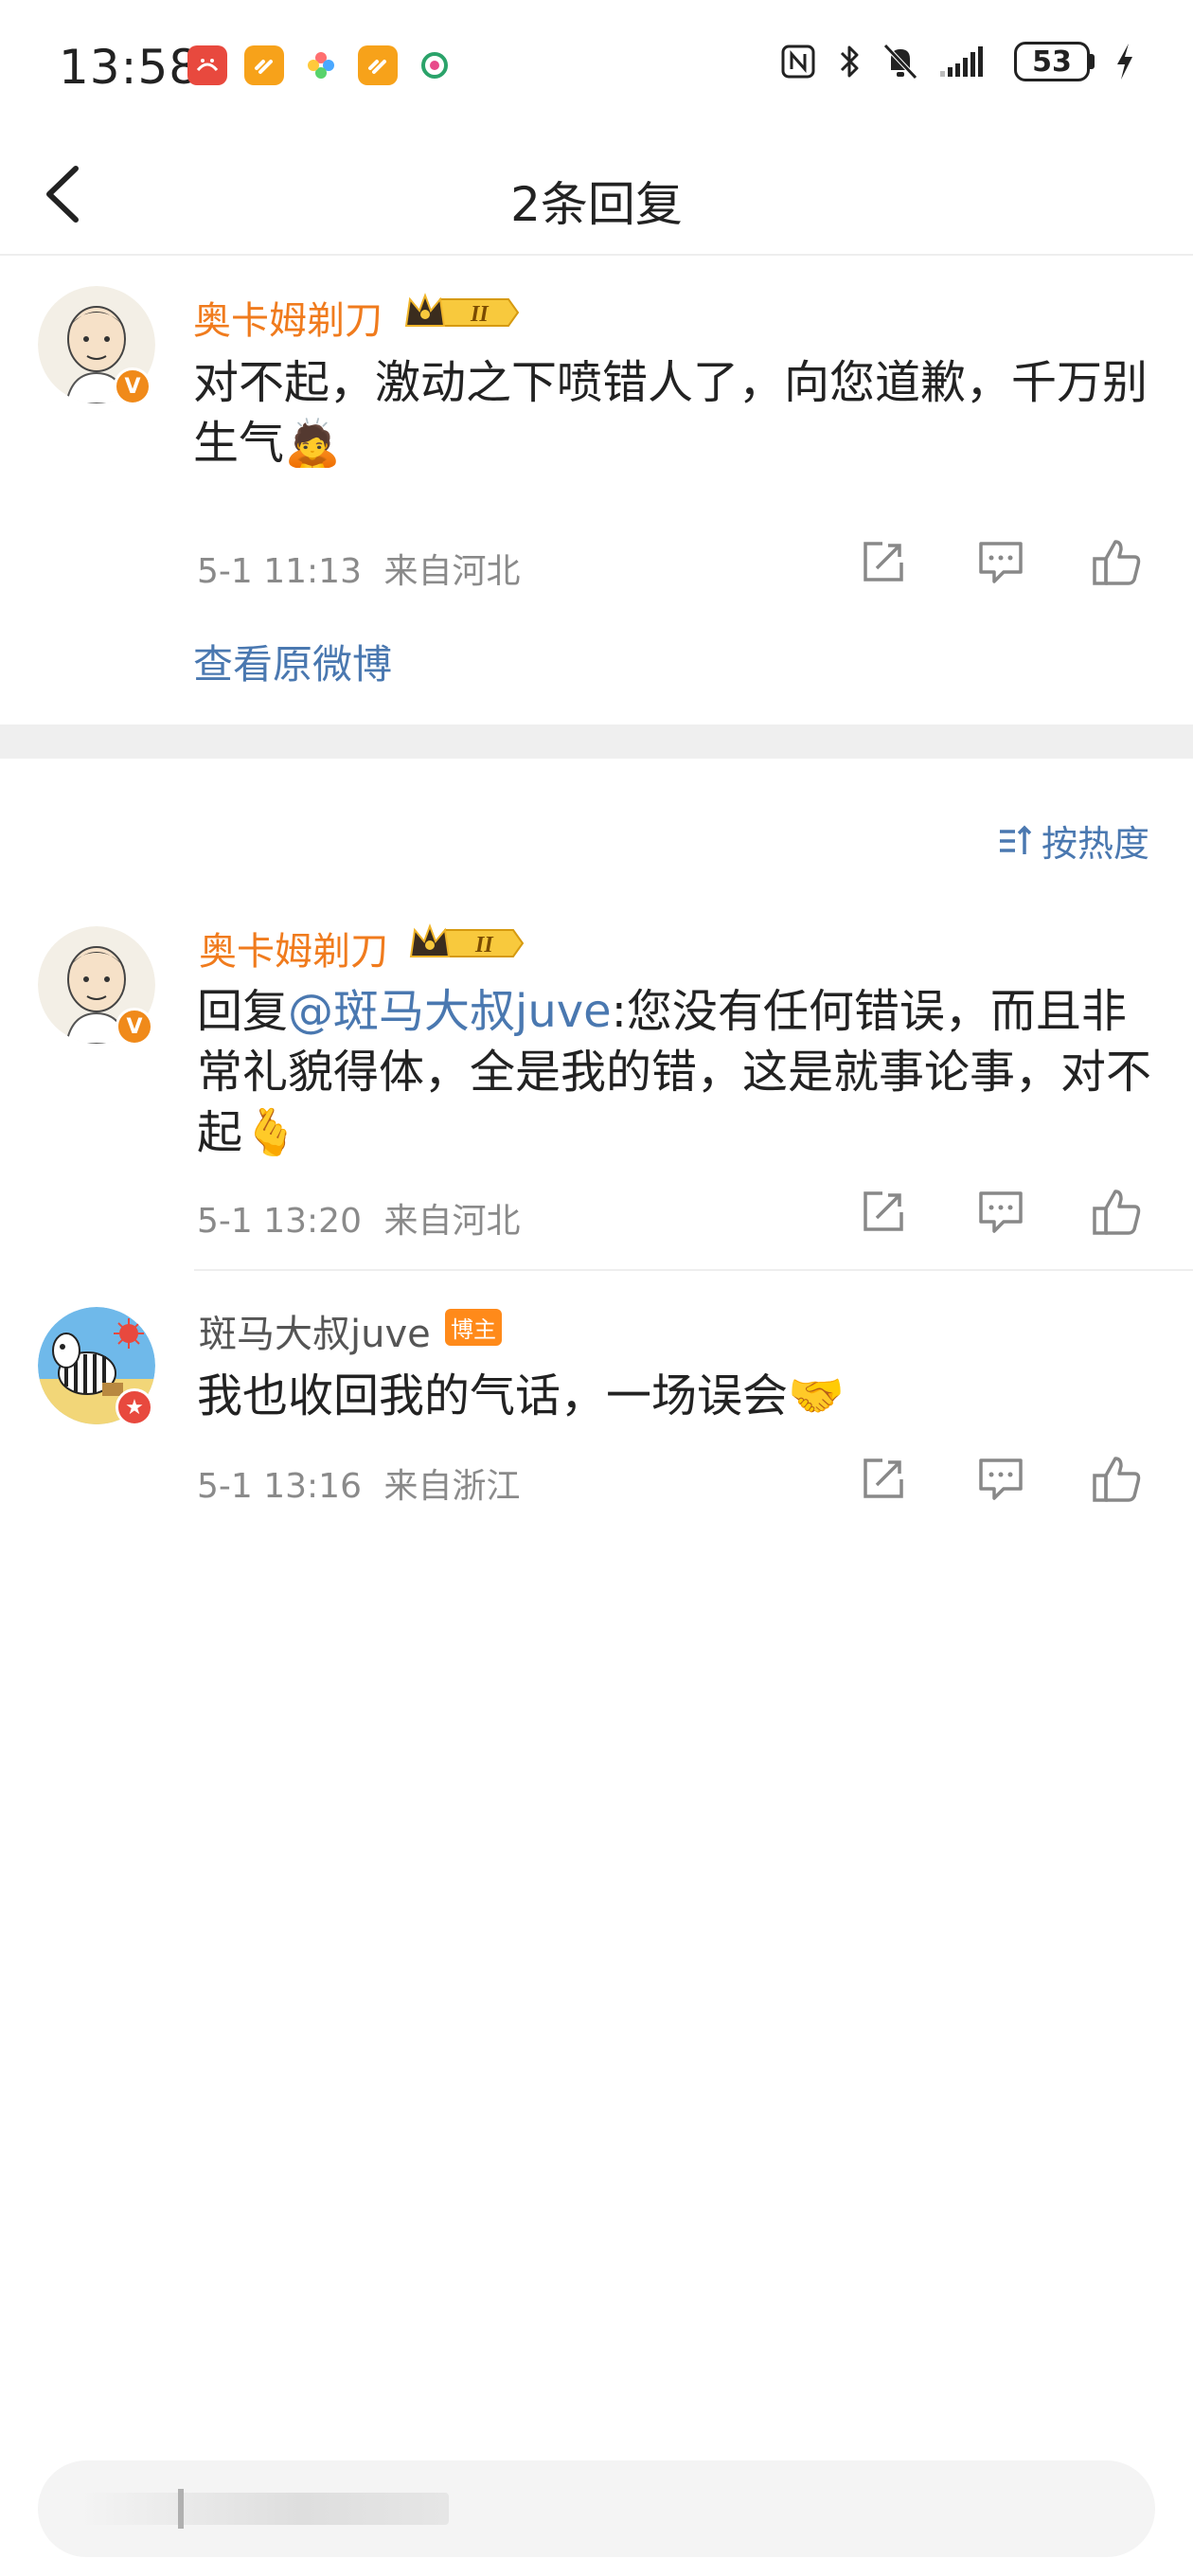 The height and width of the screenshot is (2576, 1193). What do you see at coordinates (243, 1011) in the screenshot?
I see `reply-prefix: 回复` at bounding box center [243, 1011].